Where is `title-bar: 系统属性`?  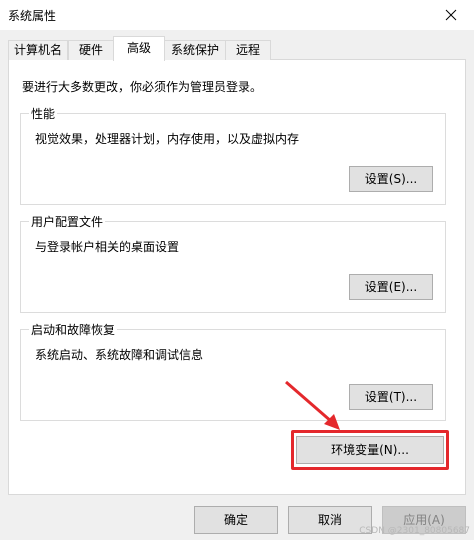
title-bar: 系统属性 is located at coordinates (237, 15).